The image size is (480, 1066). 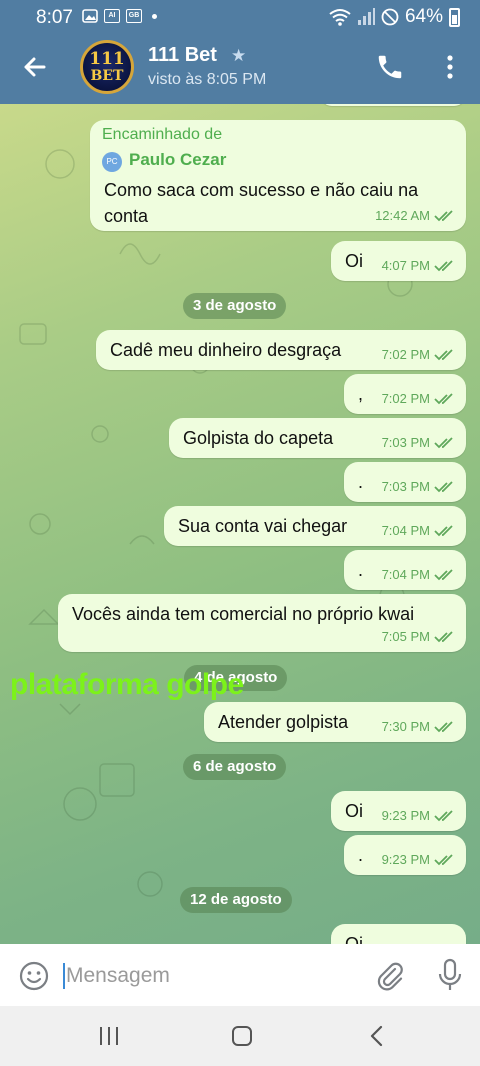 What do you see at coordinates (450, 975) in the screenshot?
I see `mic-icon` at bounding box center [450, 975].